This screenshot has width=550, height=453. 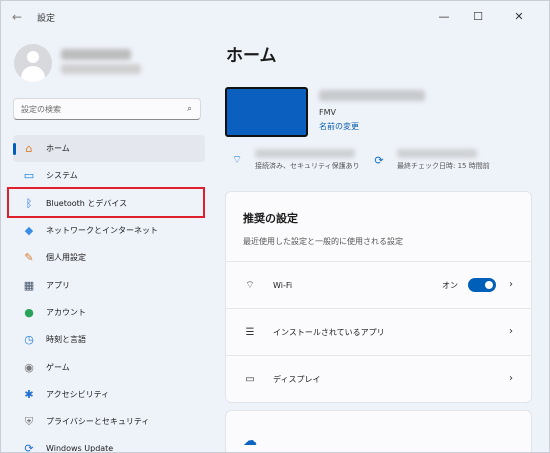 I want to click on user-name-redacted, so click(x=96, y=54).